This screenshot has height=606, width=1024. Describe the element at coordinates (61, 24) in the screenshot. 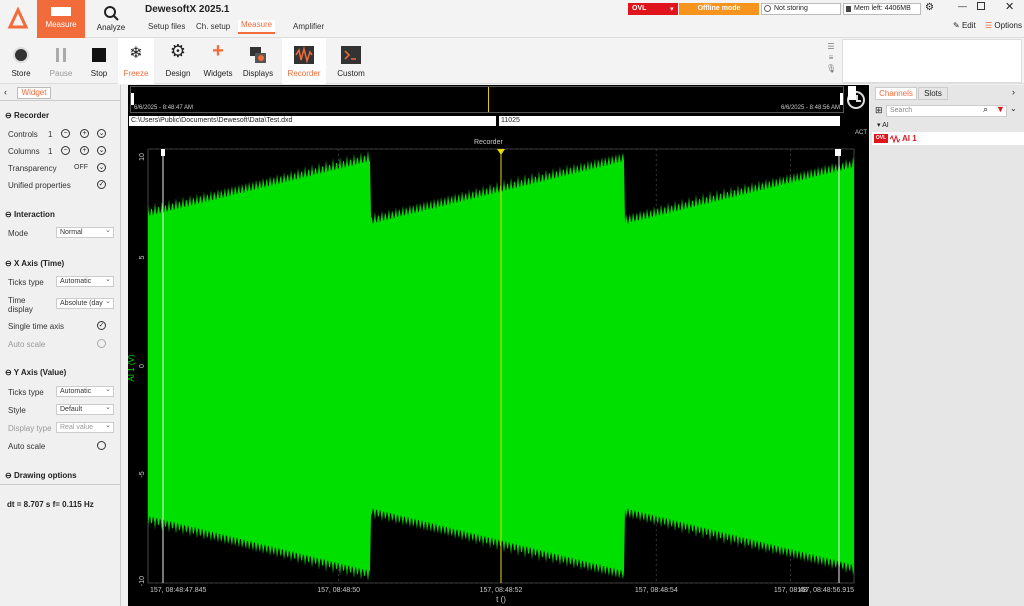

I see `mode-measure-label: Measure` at that location.